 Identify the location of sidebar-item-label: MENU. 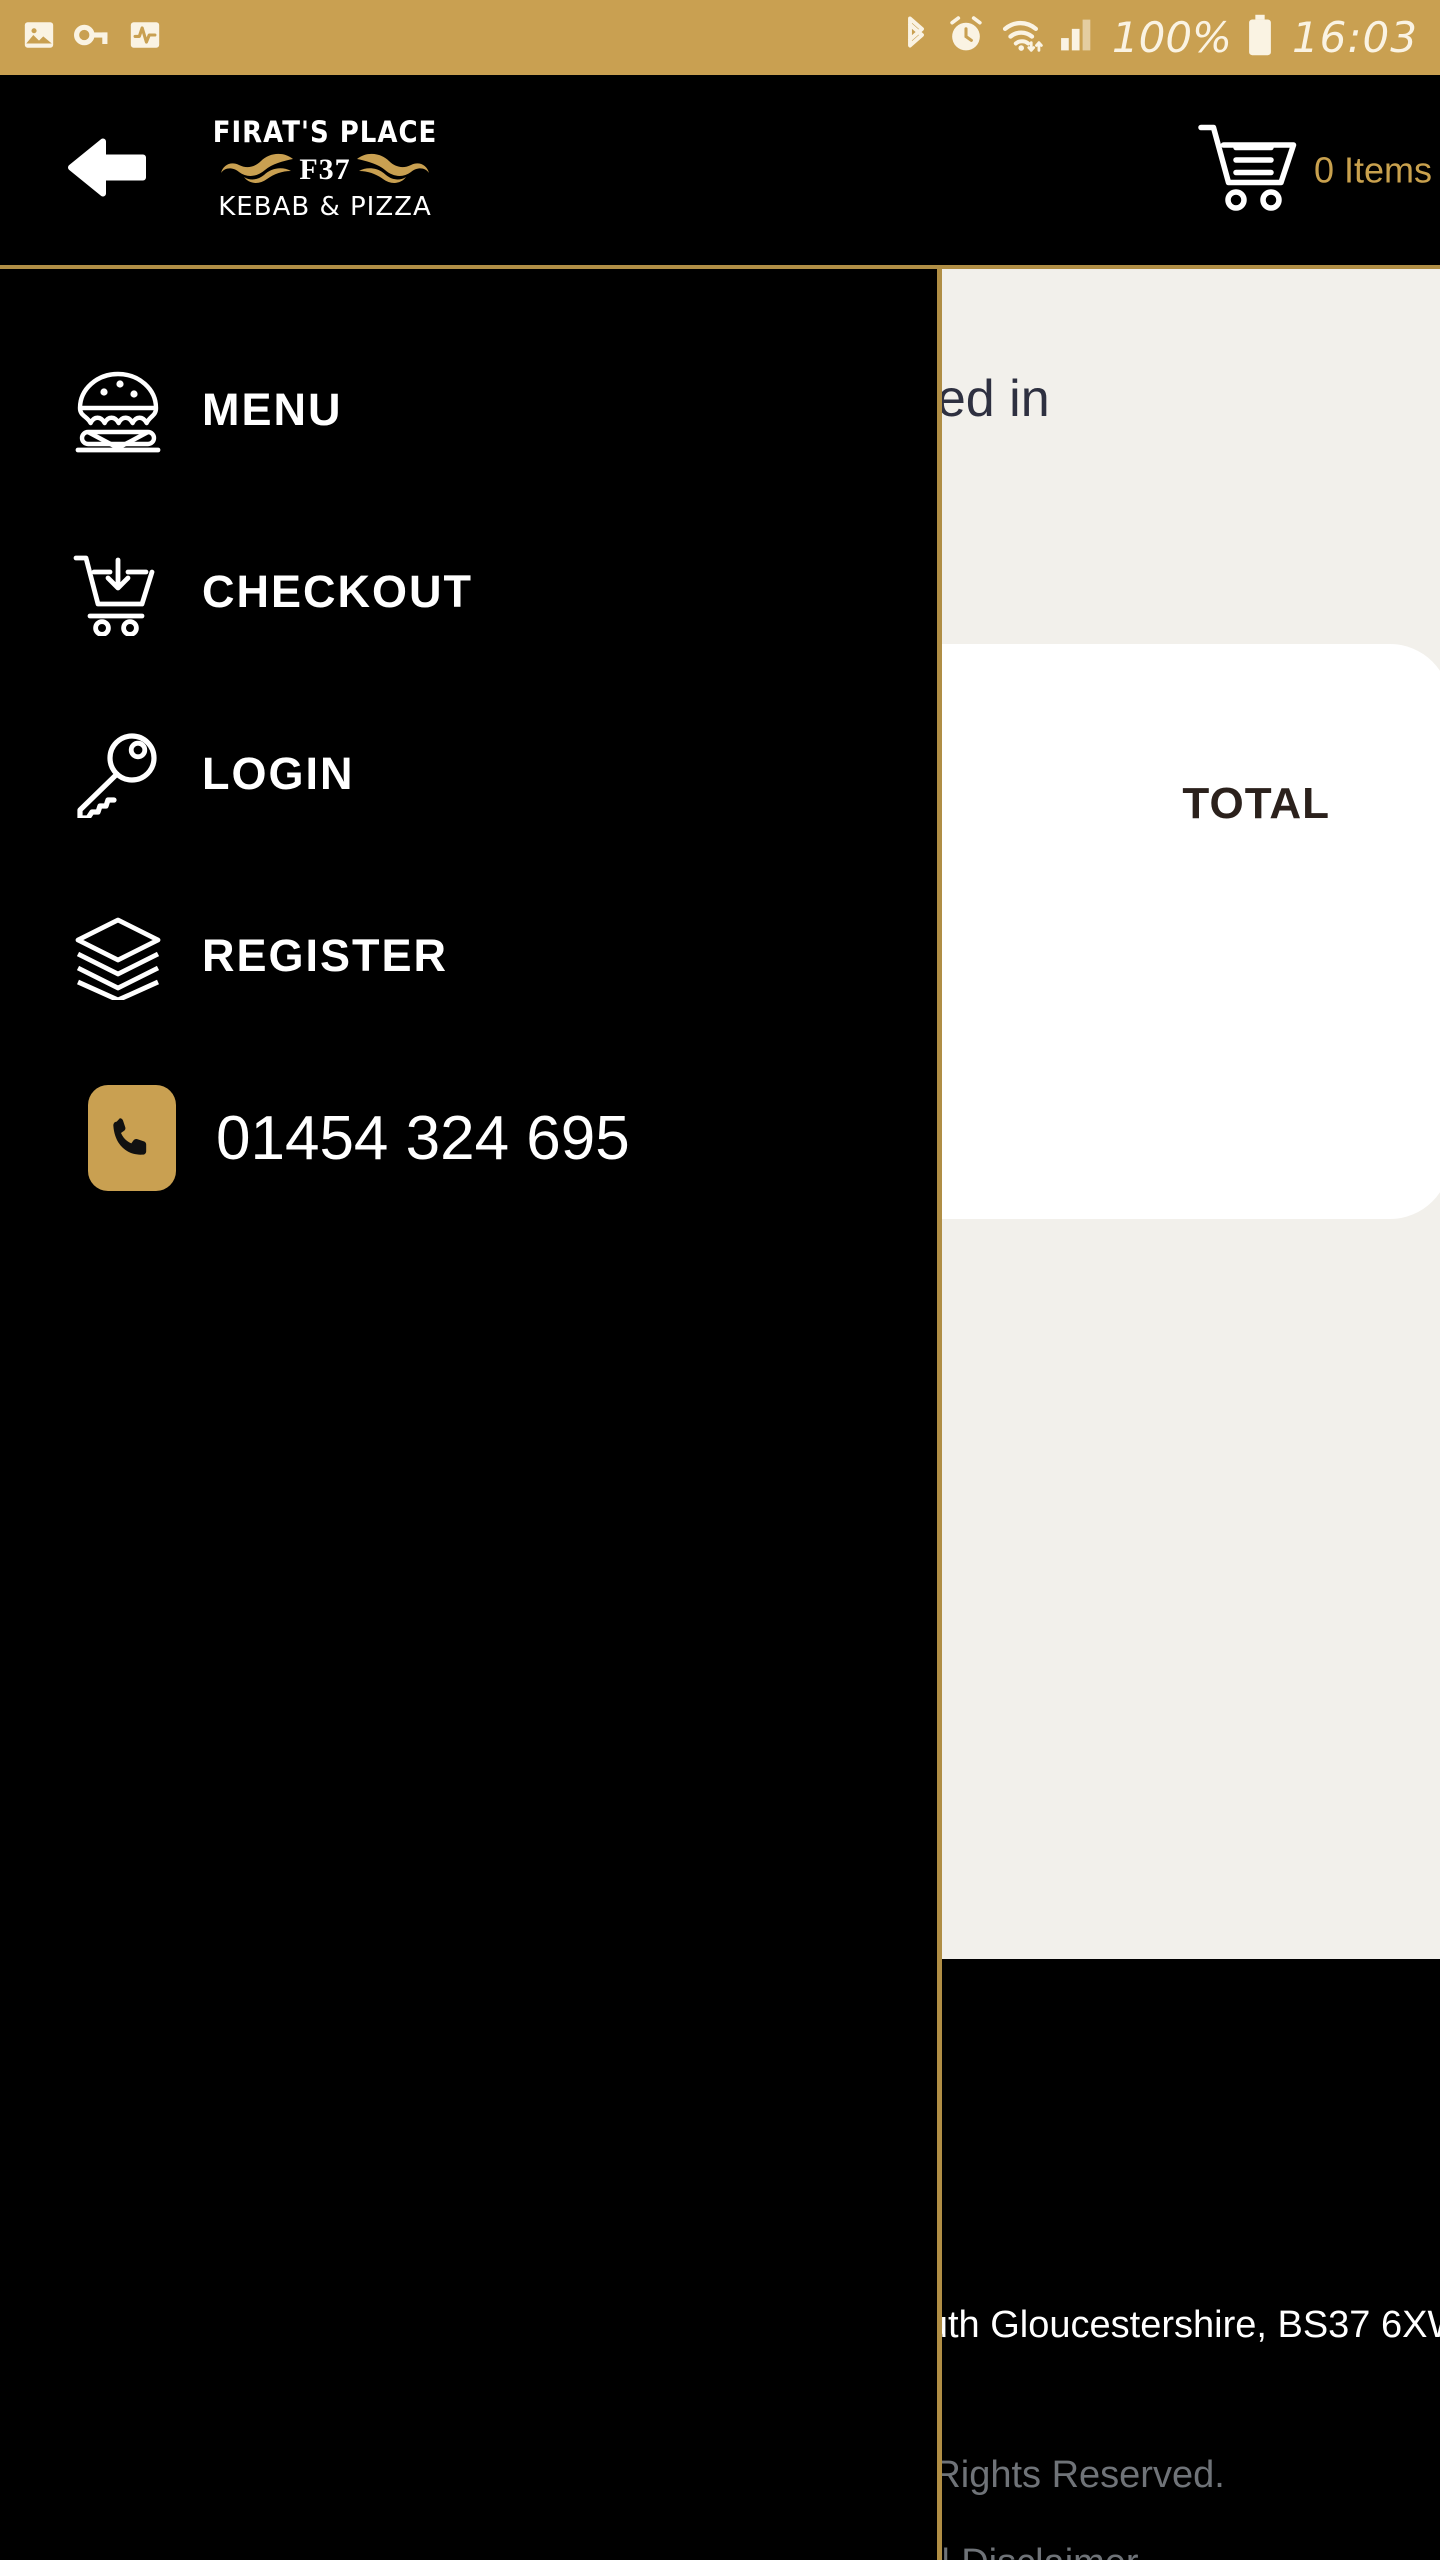
(272, 409).